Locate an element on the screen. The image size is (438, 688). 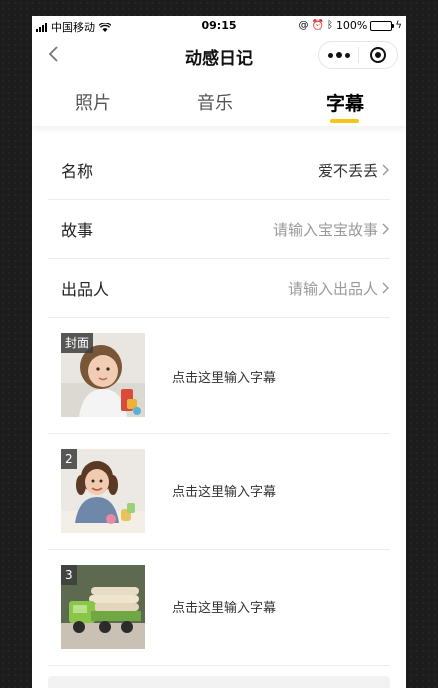
mini-program-capsule is located at coordinates (358, 55).